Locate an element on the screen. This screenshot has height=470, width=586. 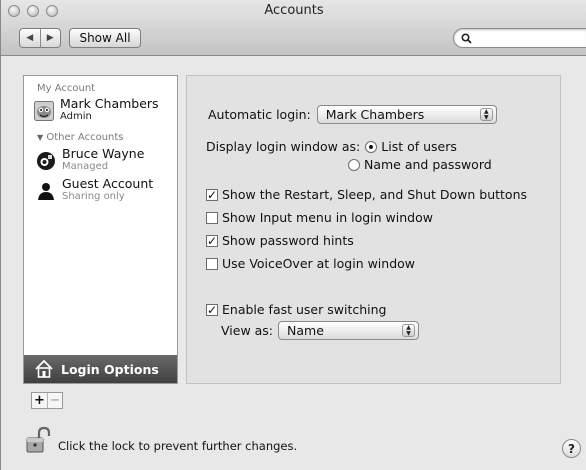
automatic-login-popup: Mark Chambers ▲ ▼ is located at coordinates (406, 114).